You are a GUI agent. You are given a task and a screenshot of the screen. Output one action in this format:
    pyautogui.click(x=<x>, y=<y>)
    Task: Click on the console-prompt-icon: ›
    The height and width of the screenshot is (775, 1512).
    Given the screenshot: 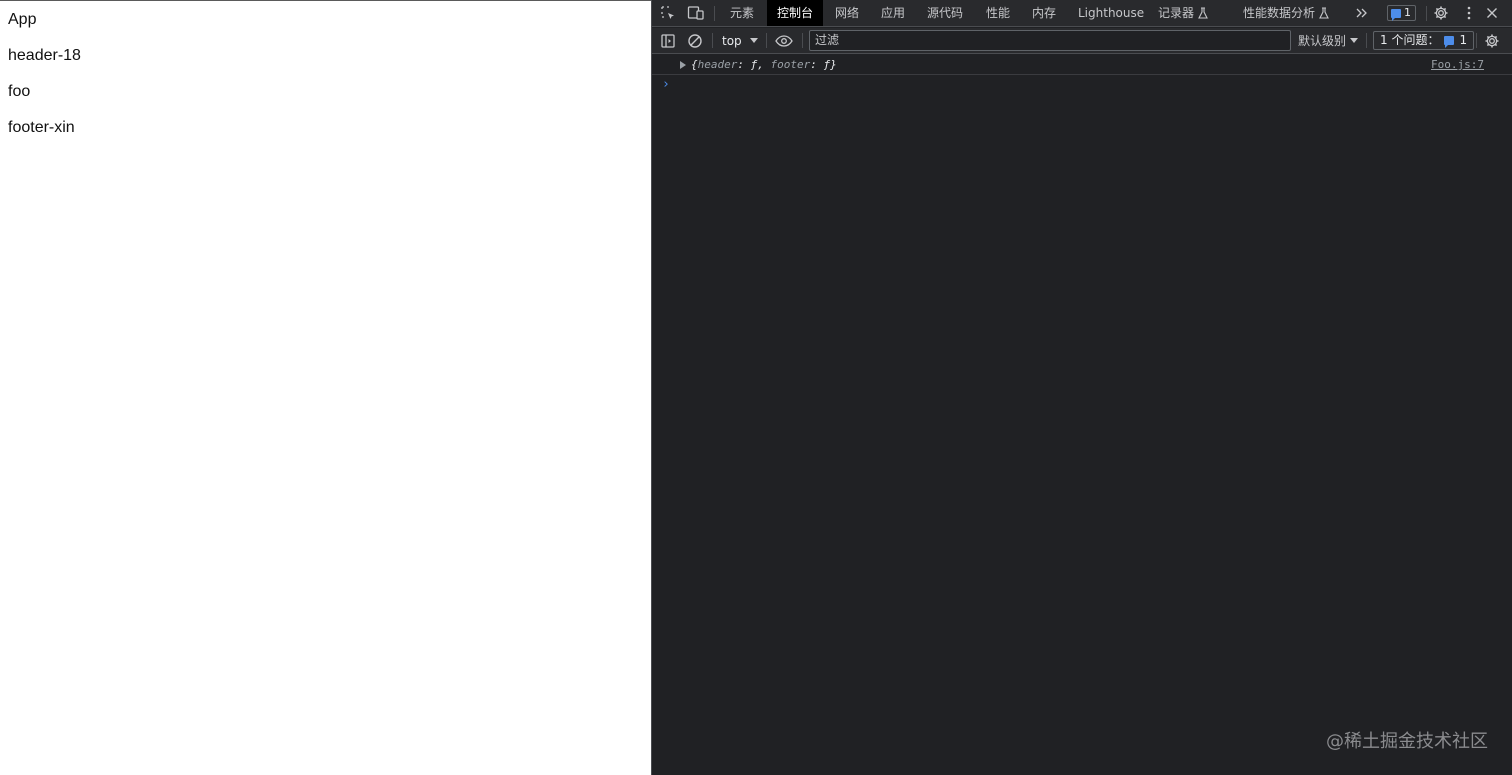 What is the action you would take?
    pyautogui.click(x=666, y=84)
    